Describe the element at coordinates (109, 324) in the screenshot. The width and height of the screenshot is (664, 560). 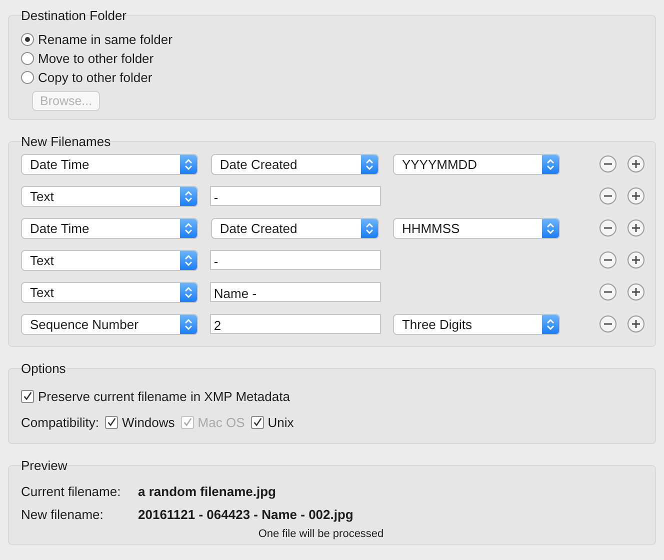
I see `popup-menu: Sequence Number` at that location.